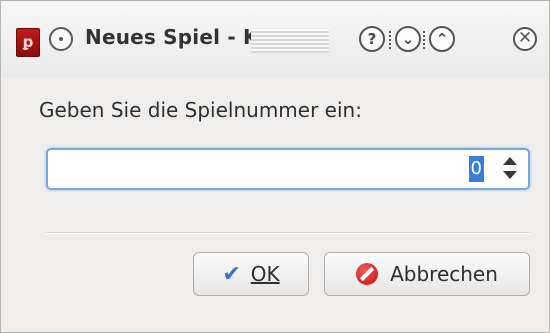 This screenshot has height=333, width=550. Describe the element at coordinates (176, 37) in the screenshot. I see `window-title: Neues Spiel - KI` at that location.